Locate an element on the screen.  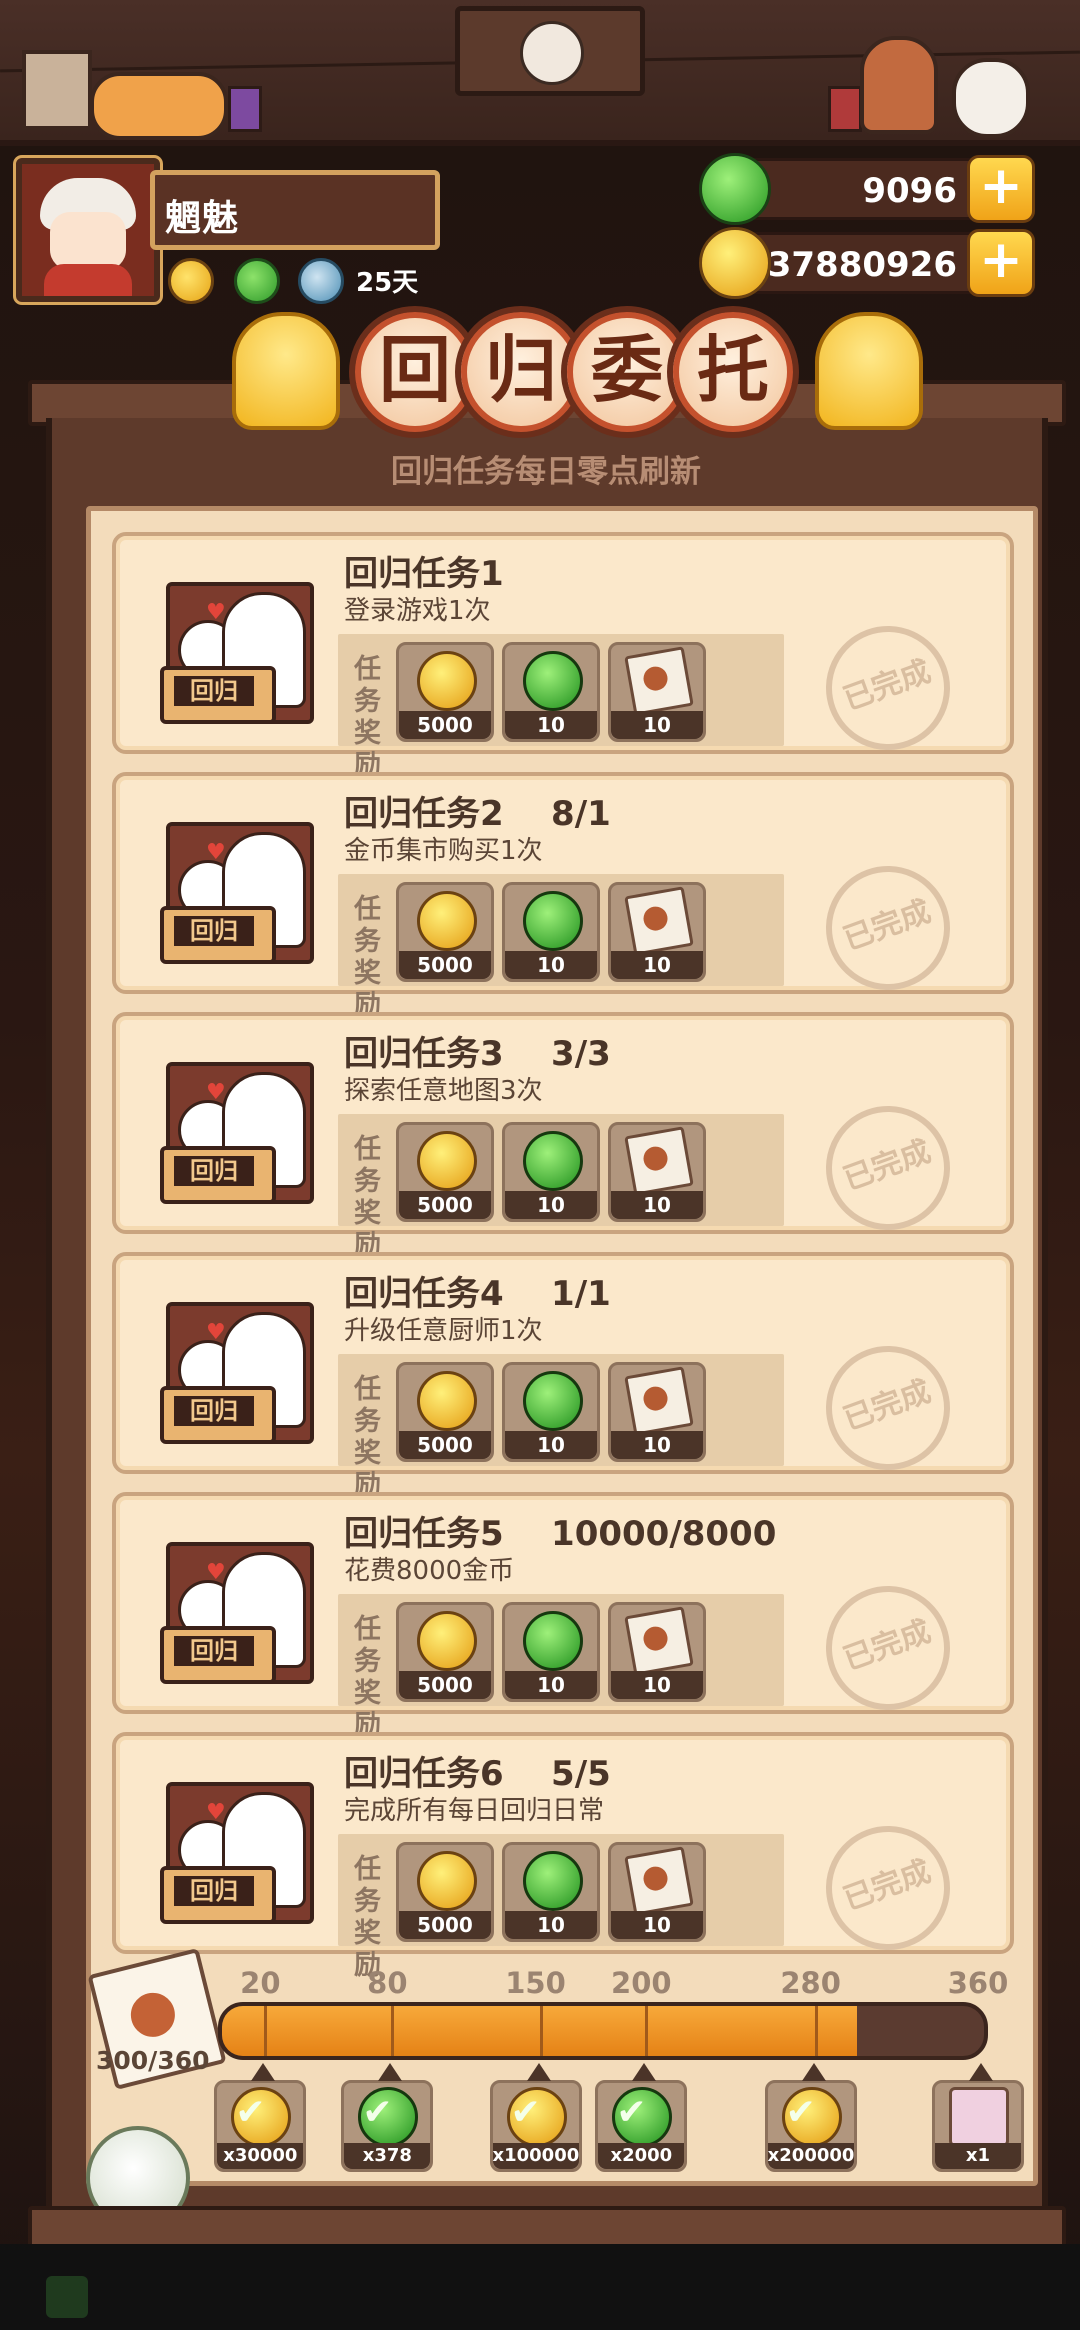
progress-count: 300/360 is located at coordinates (153, 2060).